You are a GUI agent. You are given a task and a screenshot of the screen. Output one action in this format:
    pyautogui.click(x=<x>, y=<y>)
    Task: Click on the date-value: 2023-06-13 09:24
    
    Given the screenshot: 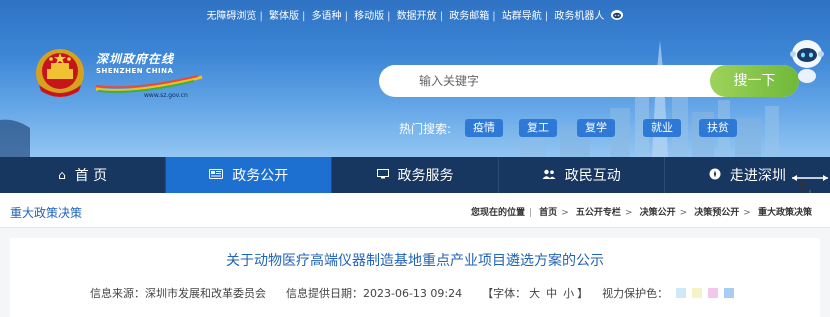 What is the action you would take?
    pyautogui.click(x=413, y=293)
    